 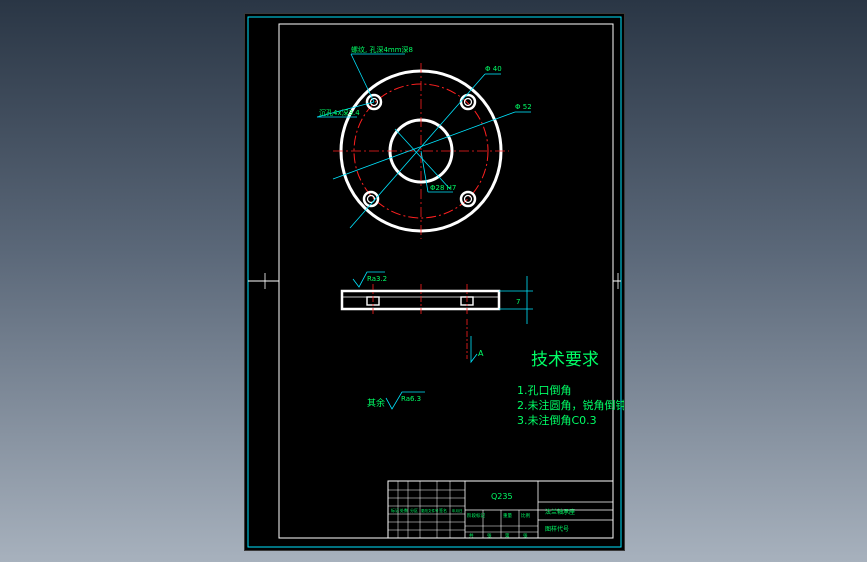 What do you see at coordinates (489, 535) in the screenshot?
I see `tb-sheets: 张` at bounding box center [489, 535].